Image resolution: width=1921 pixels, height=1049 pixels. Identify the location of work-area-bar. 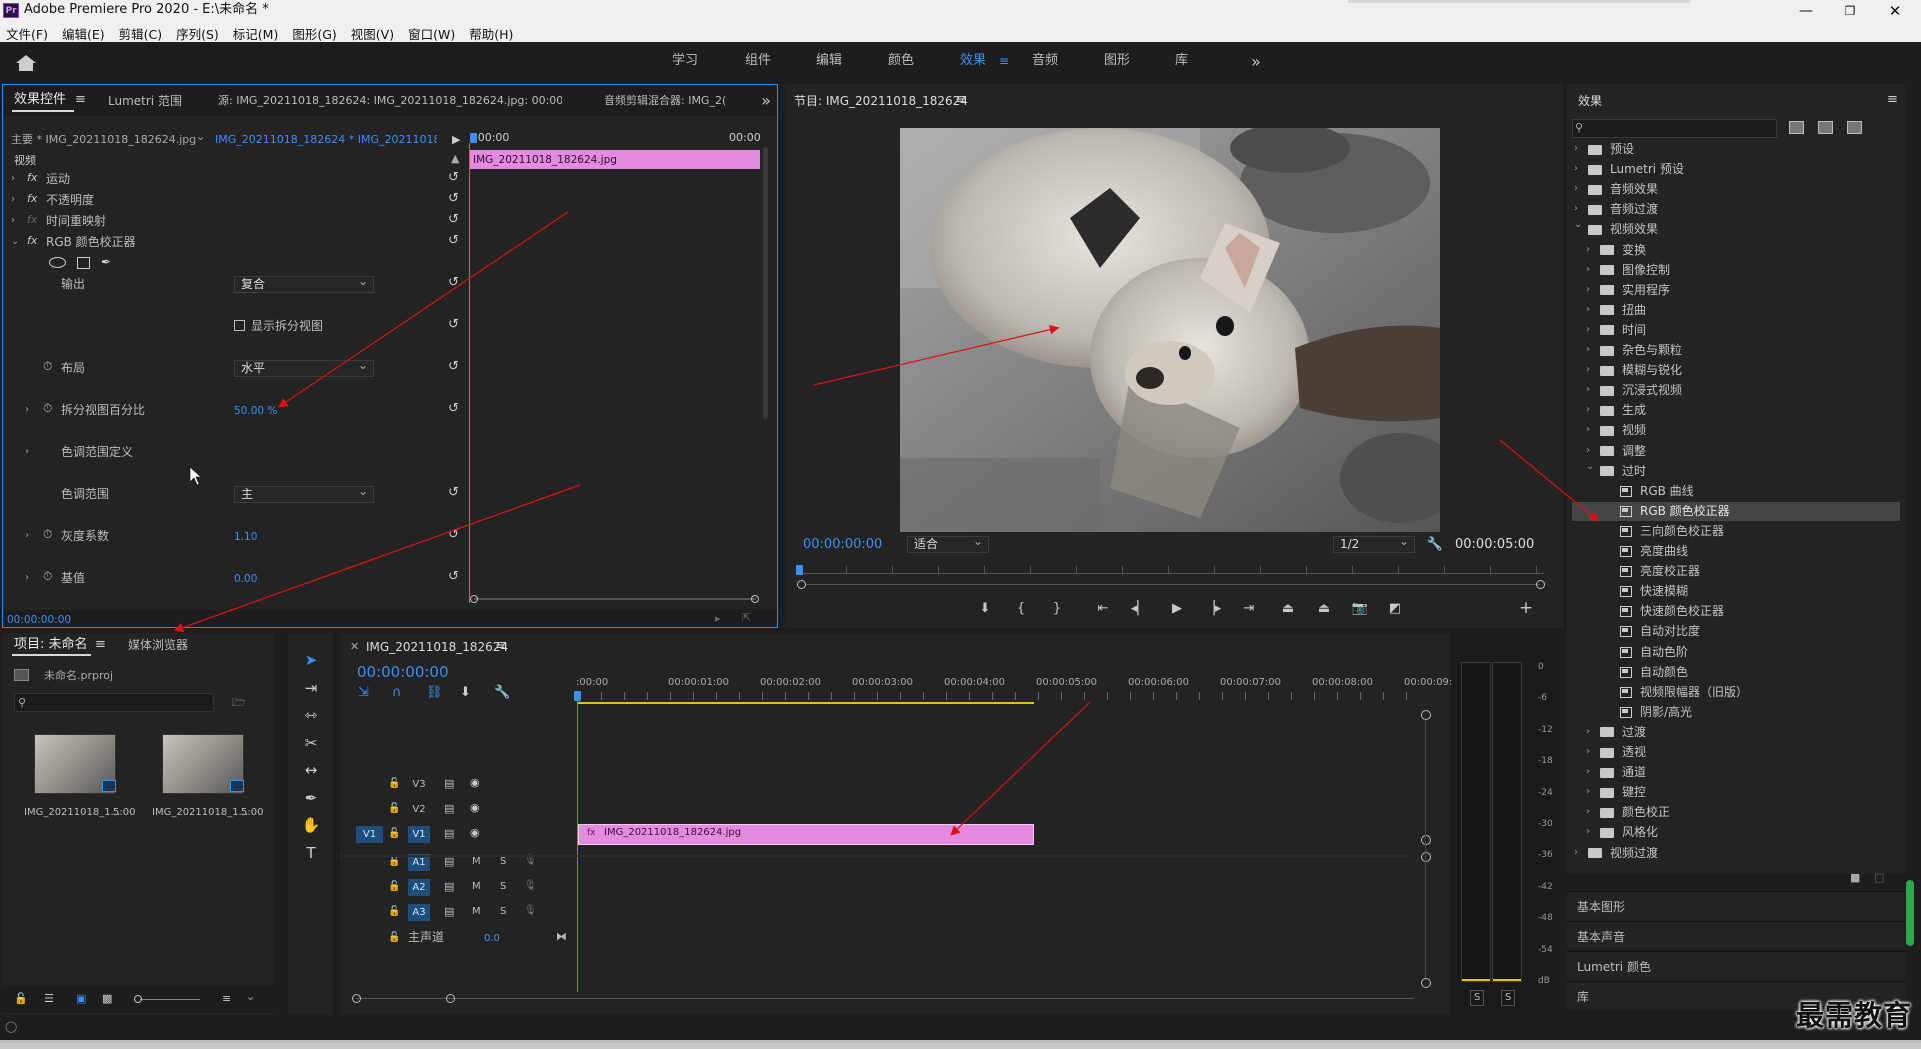
(806, 703).